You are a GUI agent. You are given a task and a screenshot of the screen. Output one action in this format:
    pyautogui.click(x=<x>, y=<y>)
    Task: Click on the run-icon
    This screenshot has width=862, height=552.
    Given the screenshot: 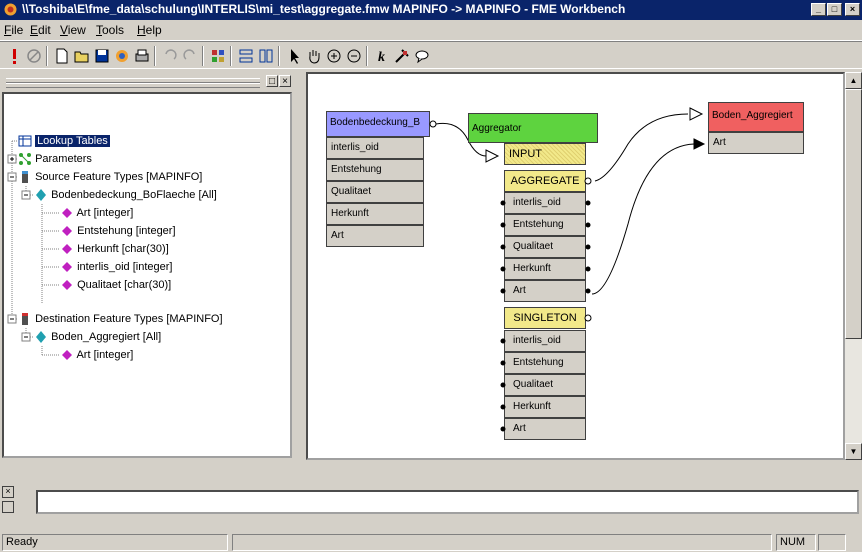 What is the action you would take?
    pyautogui.click(x=14, y=56)
    